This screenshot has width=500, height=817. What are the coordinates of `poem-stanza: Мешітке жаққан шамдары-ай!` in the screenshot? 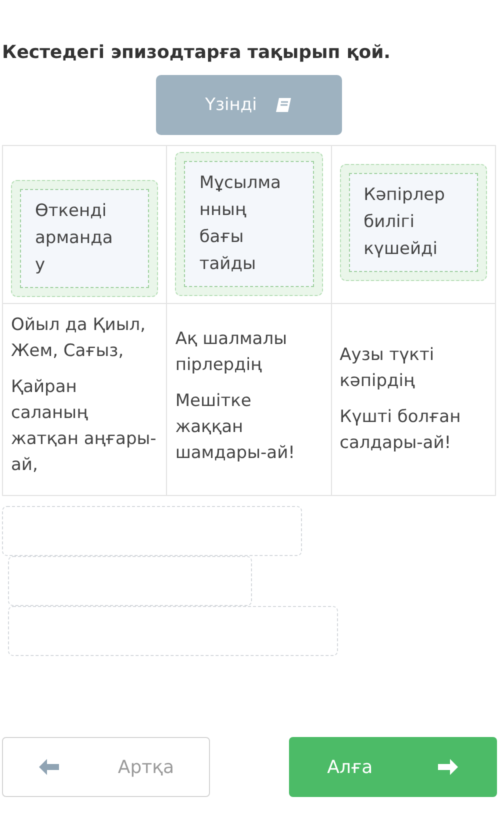 It's located at (235, 427).